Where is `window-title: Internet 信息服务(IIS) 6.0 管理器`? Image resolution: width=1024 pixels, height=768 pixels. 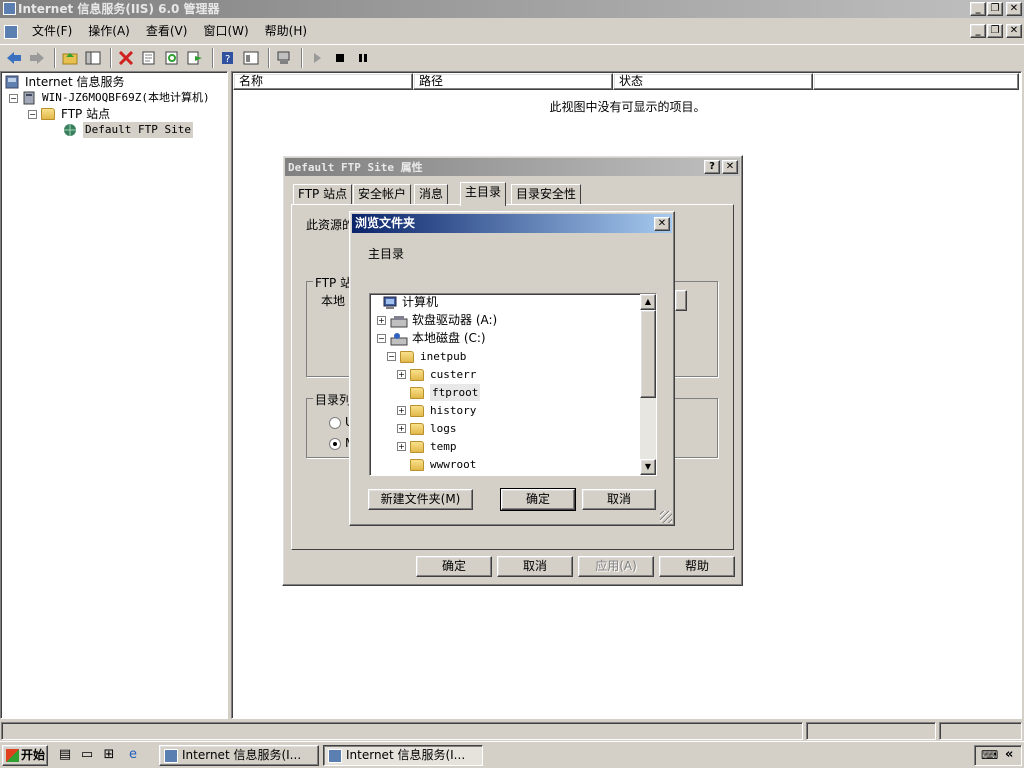
window-title: Internet 信息服务(IIS) 6.0 管理器 is located at coordinates (119, 9).